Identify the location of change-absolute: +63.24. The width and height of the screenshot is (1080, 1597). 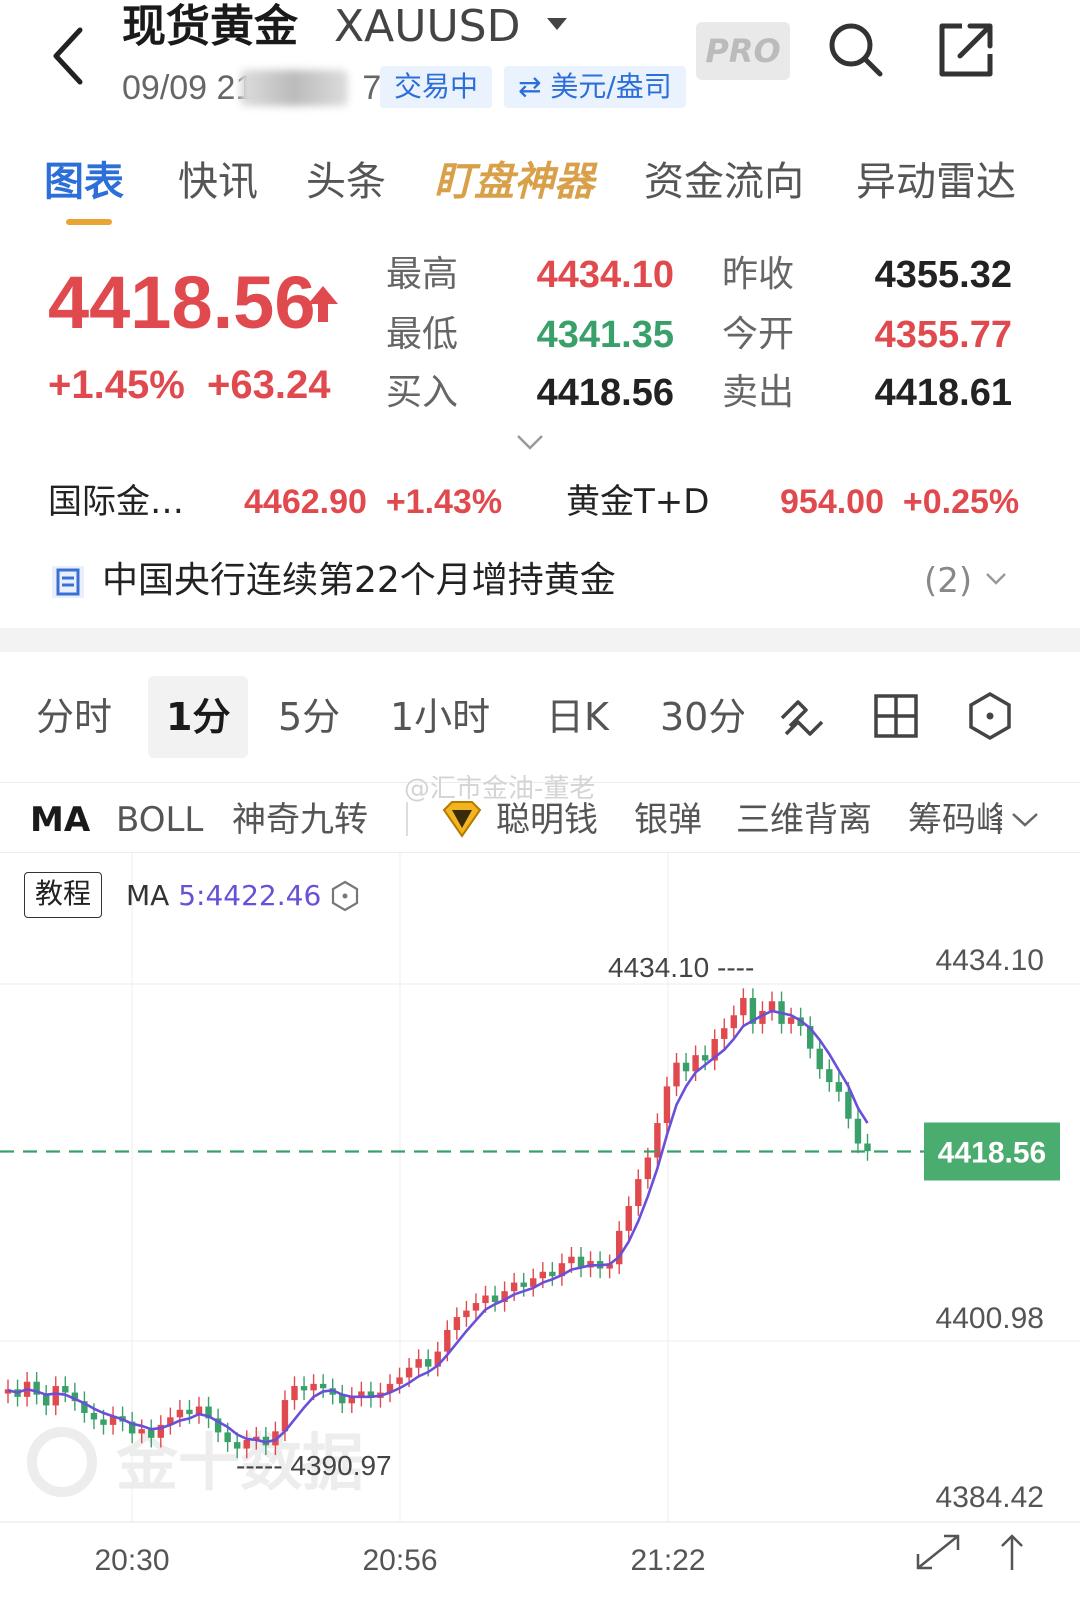
(269, 385).